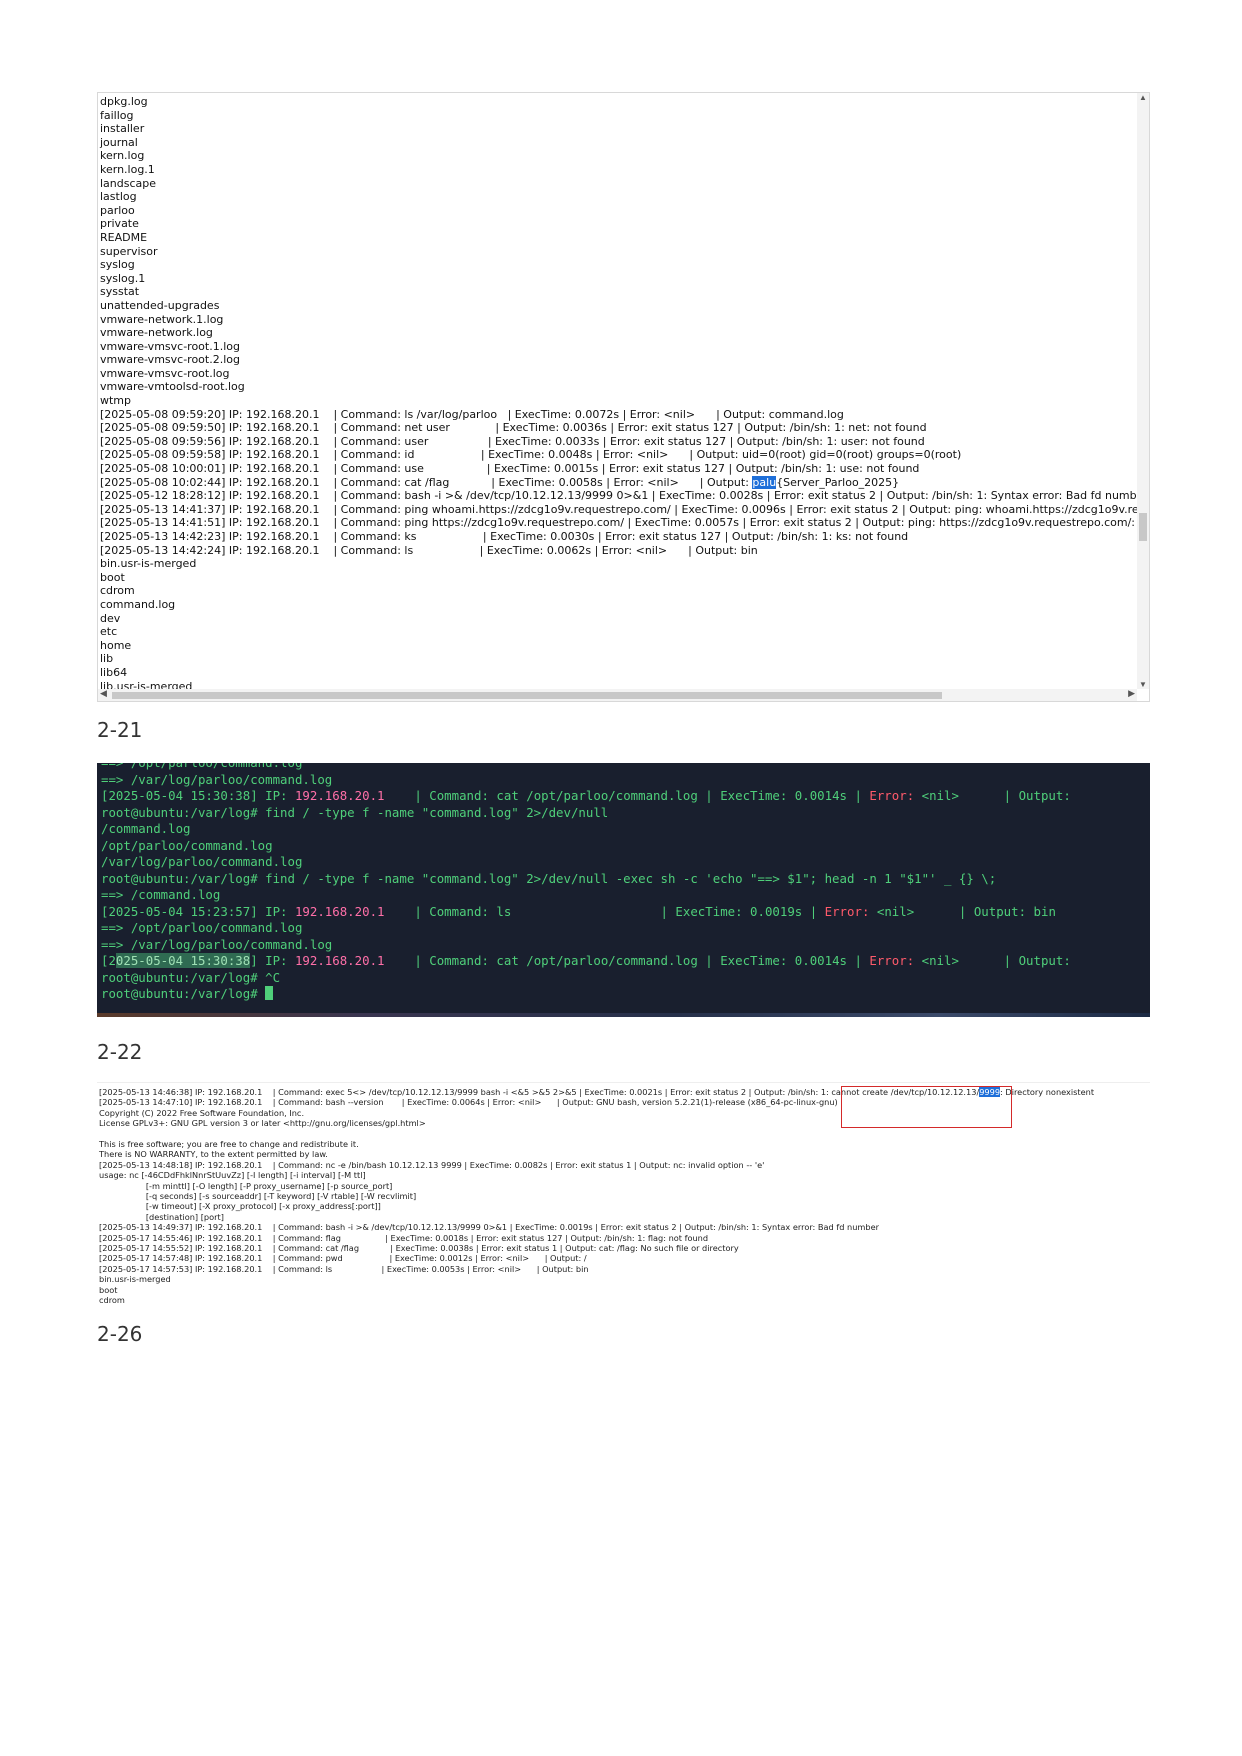  What do you see at coordinates (103, 693) in the screenshot?
I see `scroll-left-icon: ◀` at bounding box center [103, 693].